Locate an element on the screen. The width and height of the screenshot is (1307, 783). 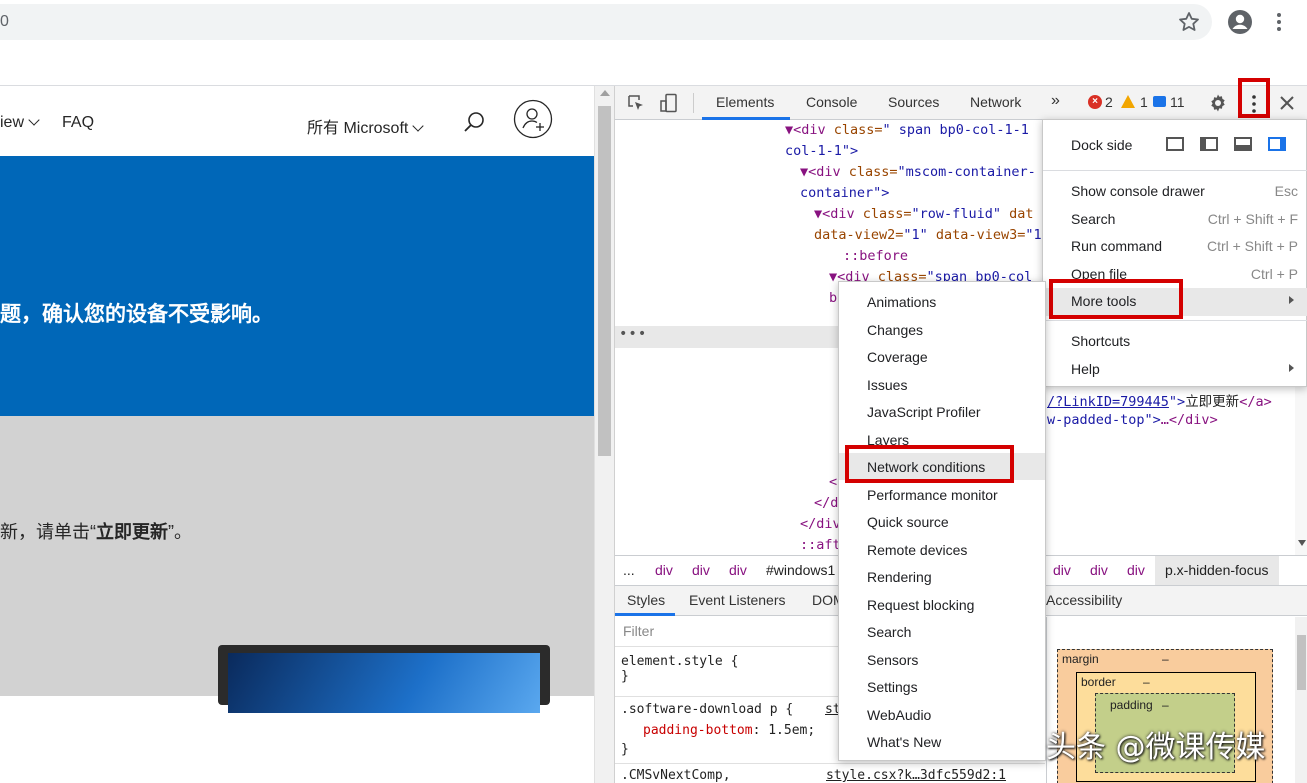
page-scroll-thumb is located at coordinates (604, 281).